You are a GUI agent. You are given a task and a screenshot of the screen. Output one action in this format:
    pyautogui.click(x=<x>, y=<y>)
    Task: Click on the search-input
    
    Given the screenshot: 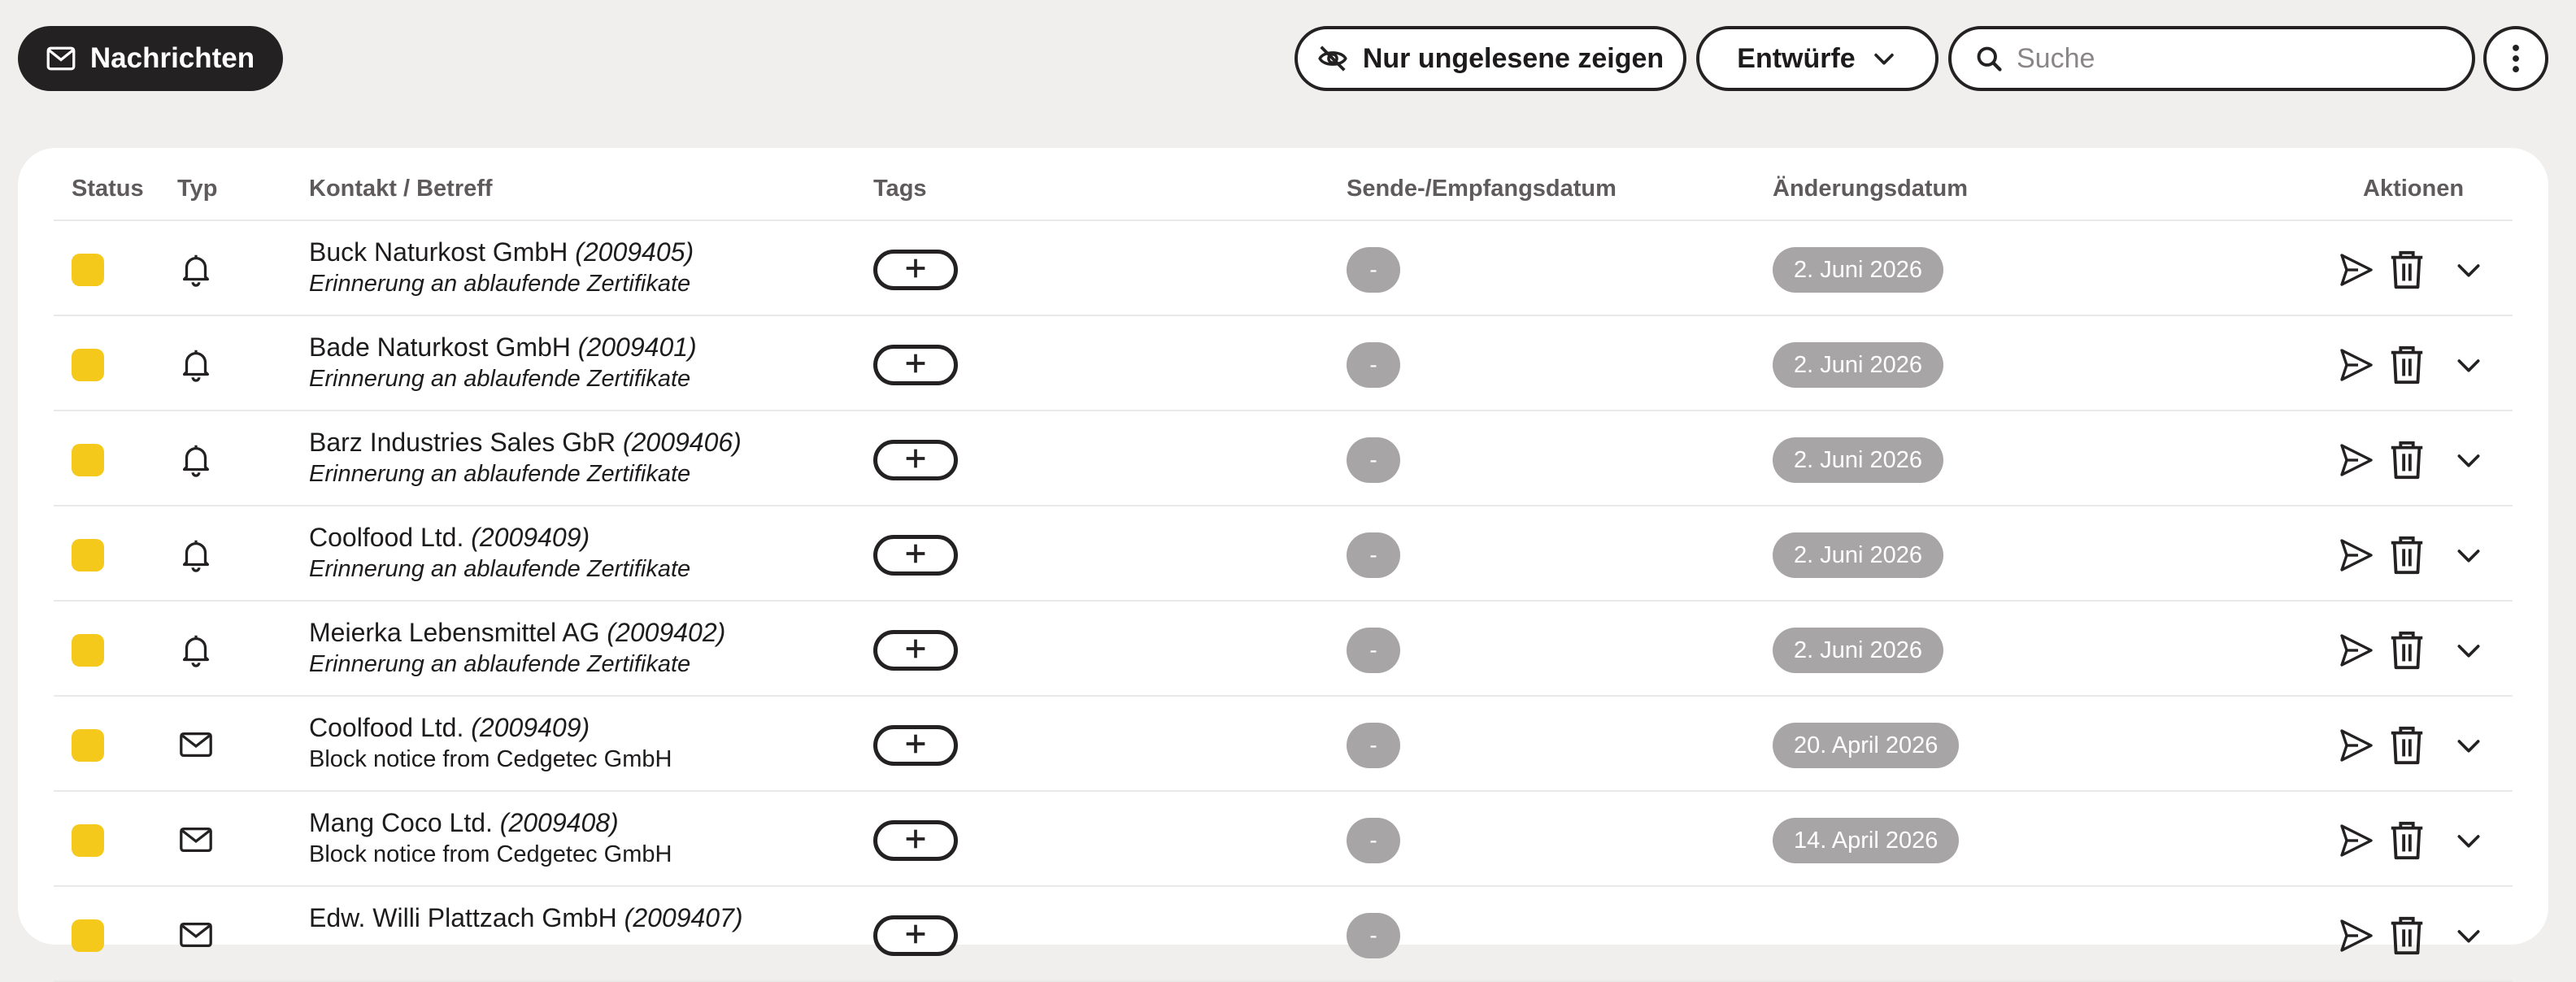 What is the action you would take?
    pyautogui.click(x=2237, y=58)
    